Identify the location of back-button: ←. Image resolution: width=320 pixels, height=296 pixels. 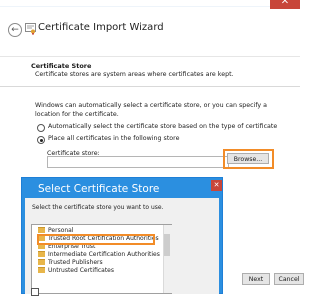
(15, 30).